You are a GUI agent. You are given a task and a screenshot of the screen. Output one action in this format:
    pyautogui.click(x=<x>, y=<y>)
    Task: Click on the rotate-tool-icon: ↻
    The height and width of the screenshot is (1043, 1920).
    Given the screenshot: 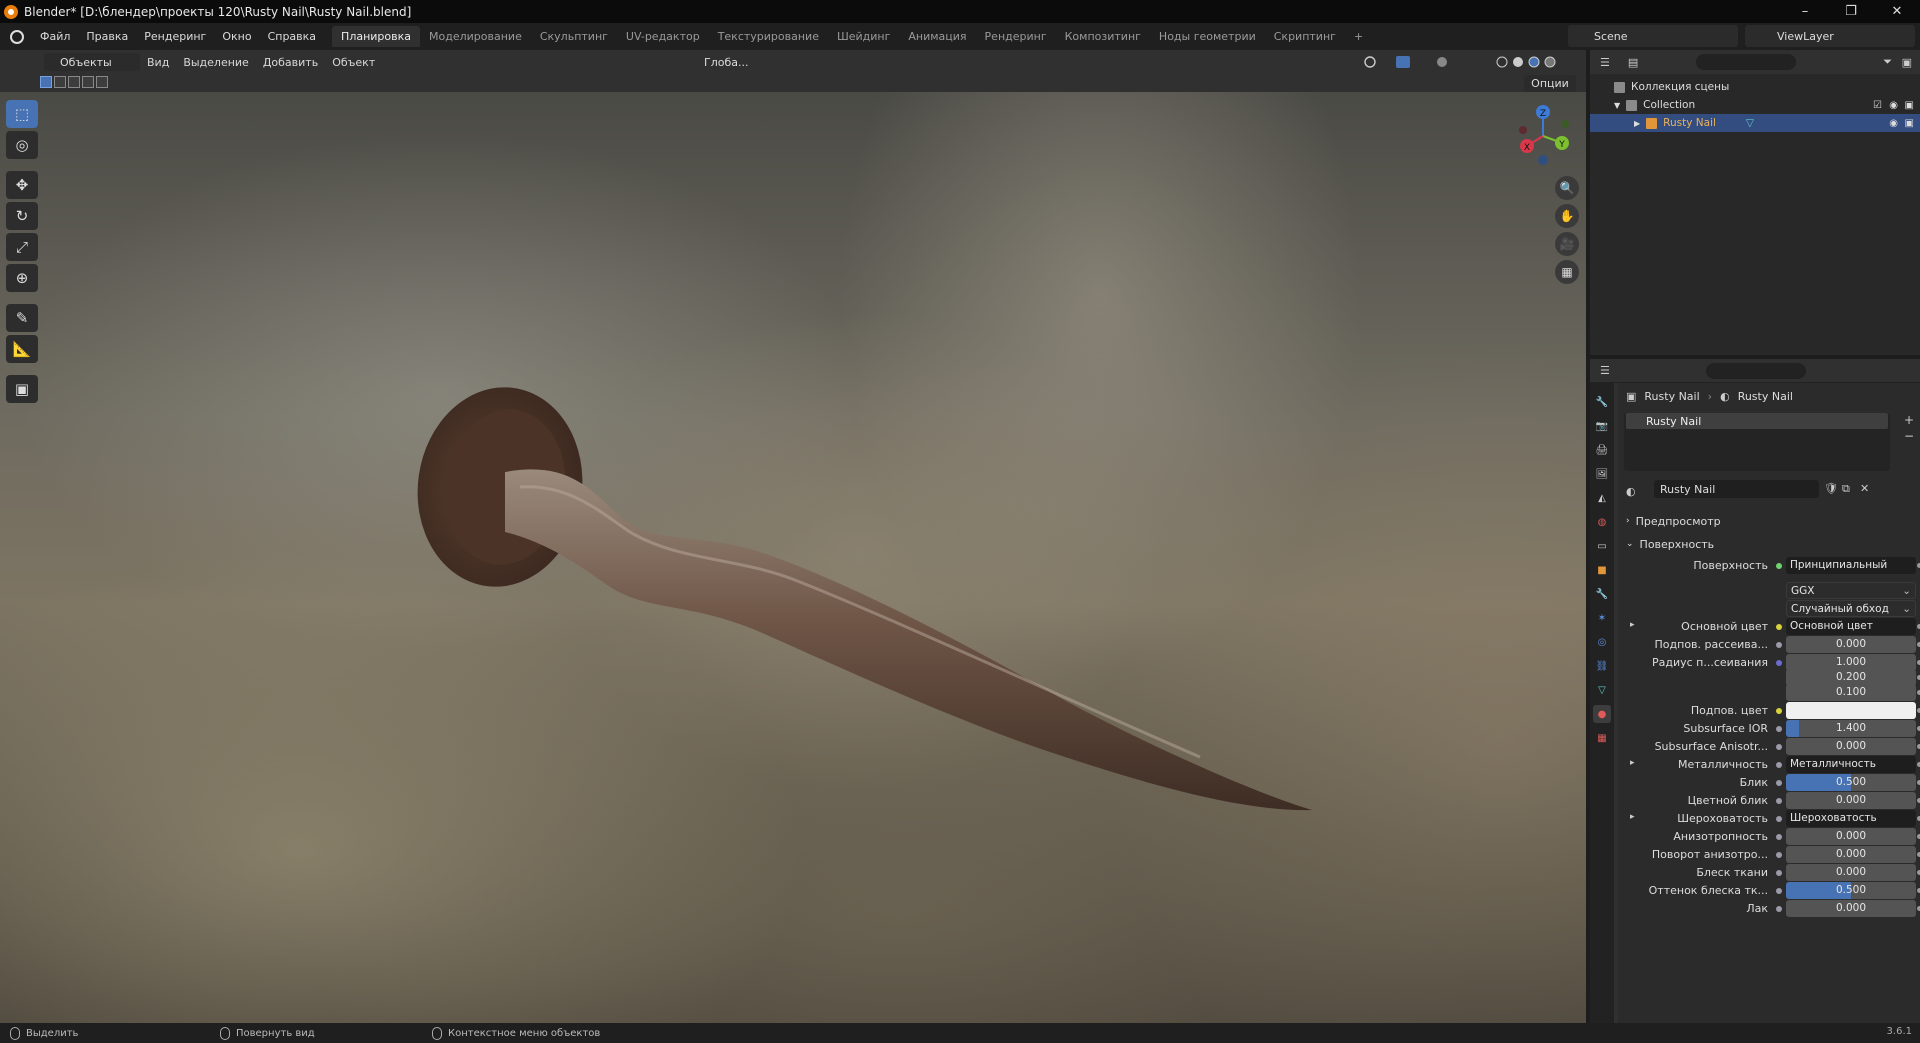 What is the action you would take?
    pyautogui.click(x=22, y=216)
    